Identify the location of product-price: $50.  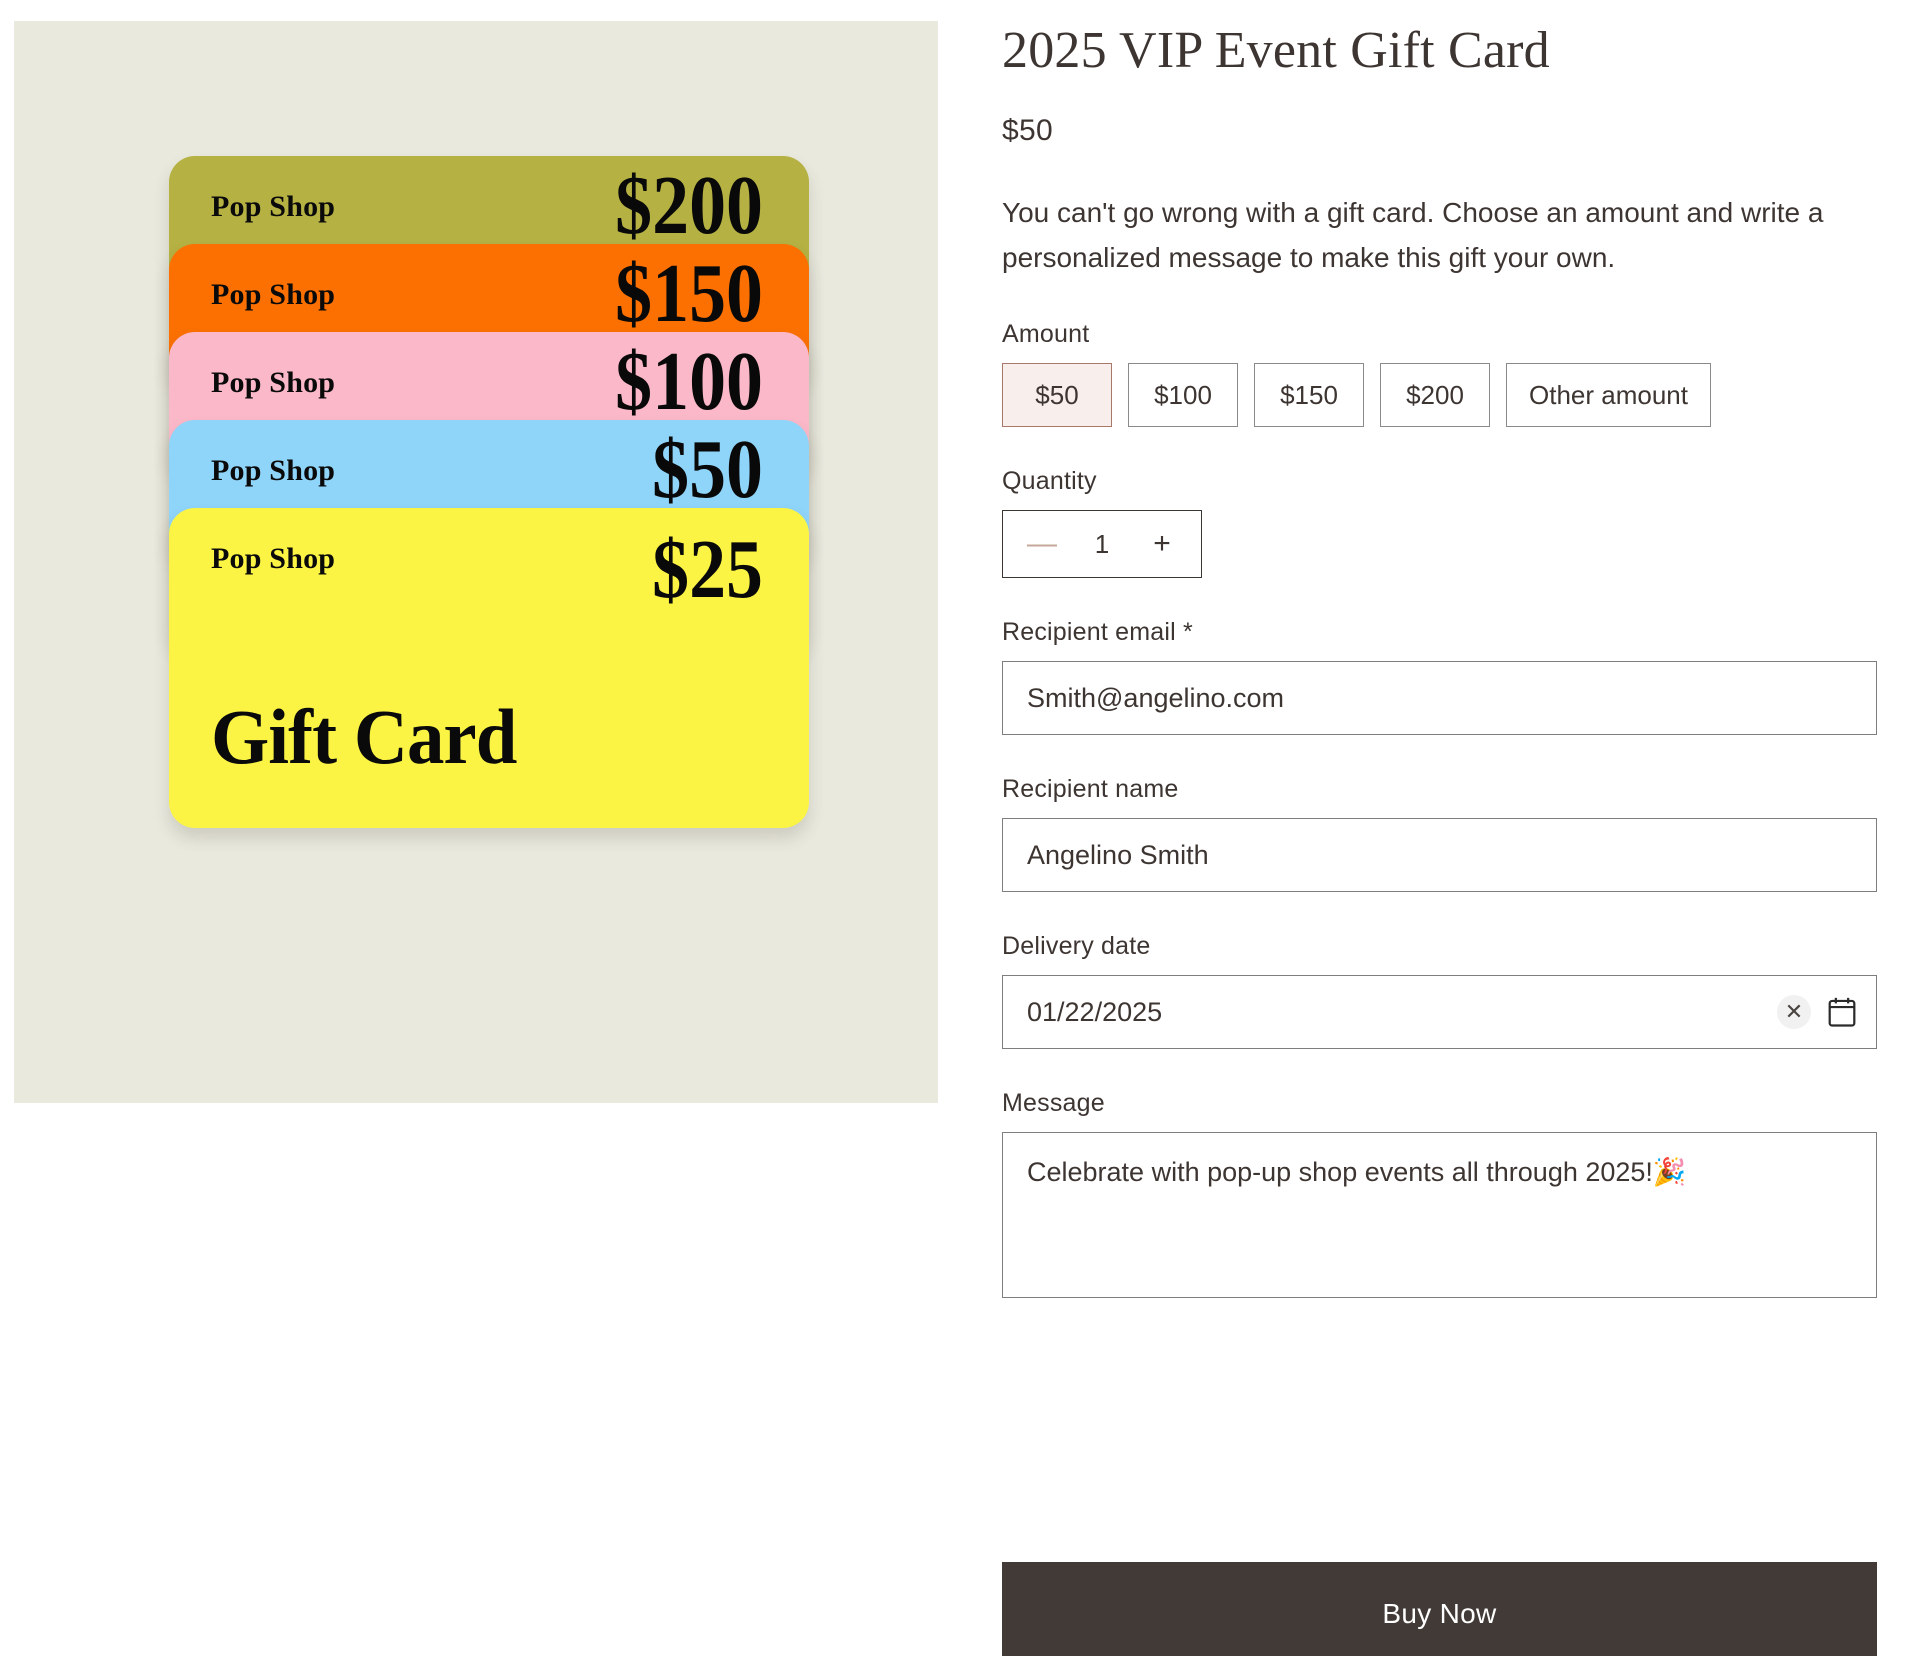
(1027, 130).